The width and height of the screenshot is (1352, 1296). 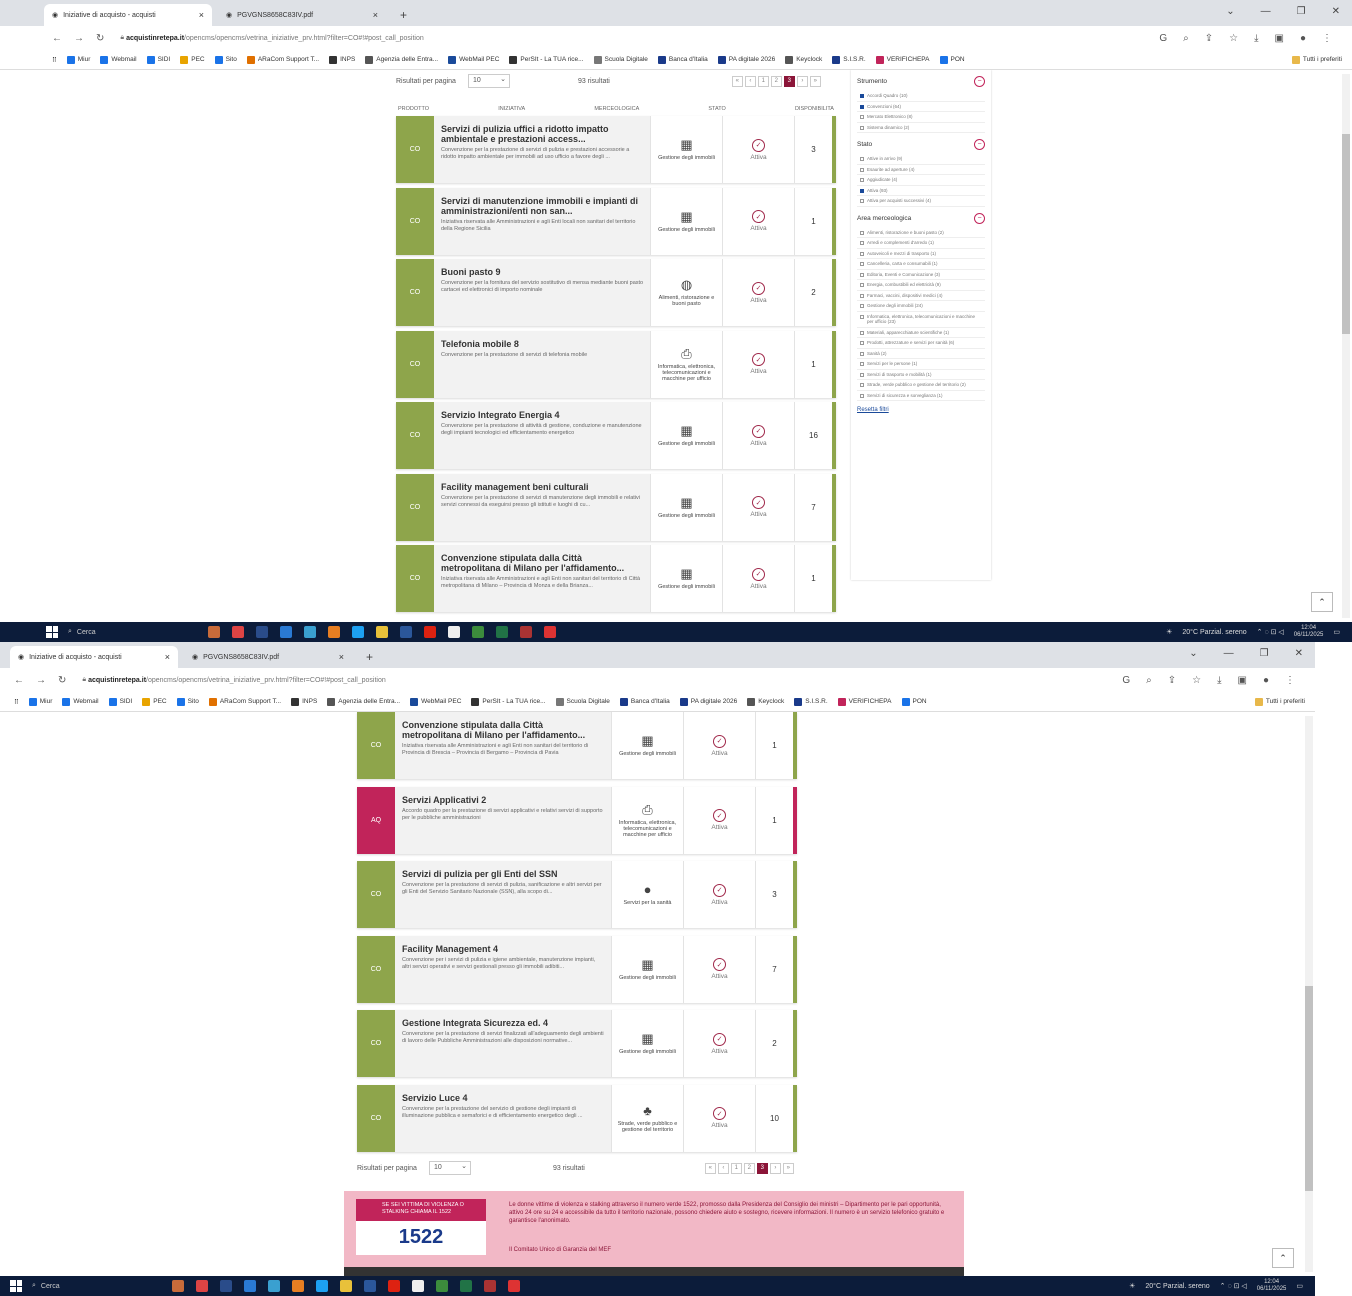 I want to click on share-icon: ⇪, so click(x=1172, y=680).